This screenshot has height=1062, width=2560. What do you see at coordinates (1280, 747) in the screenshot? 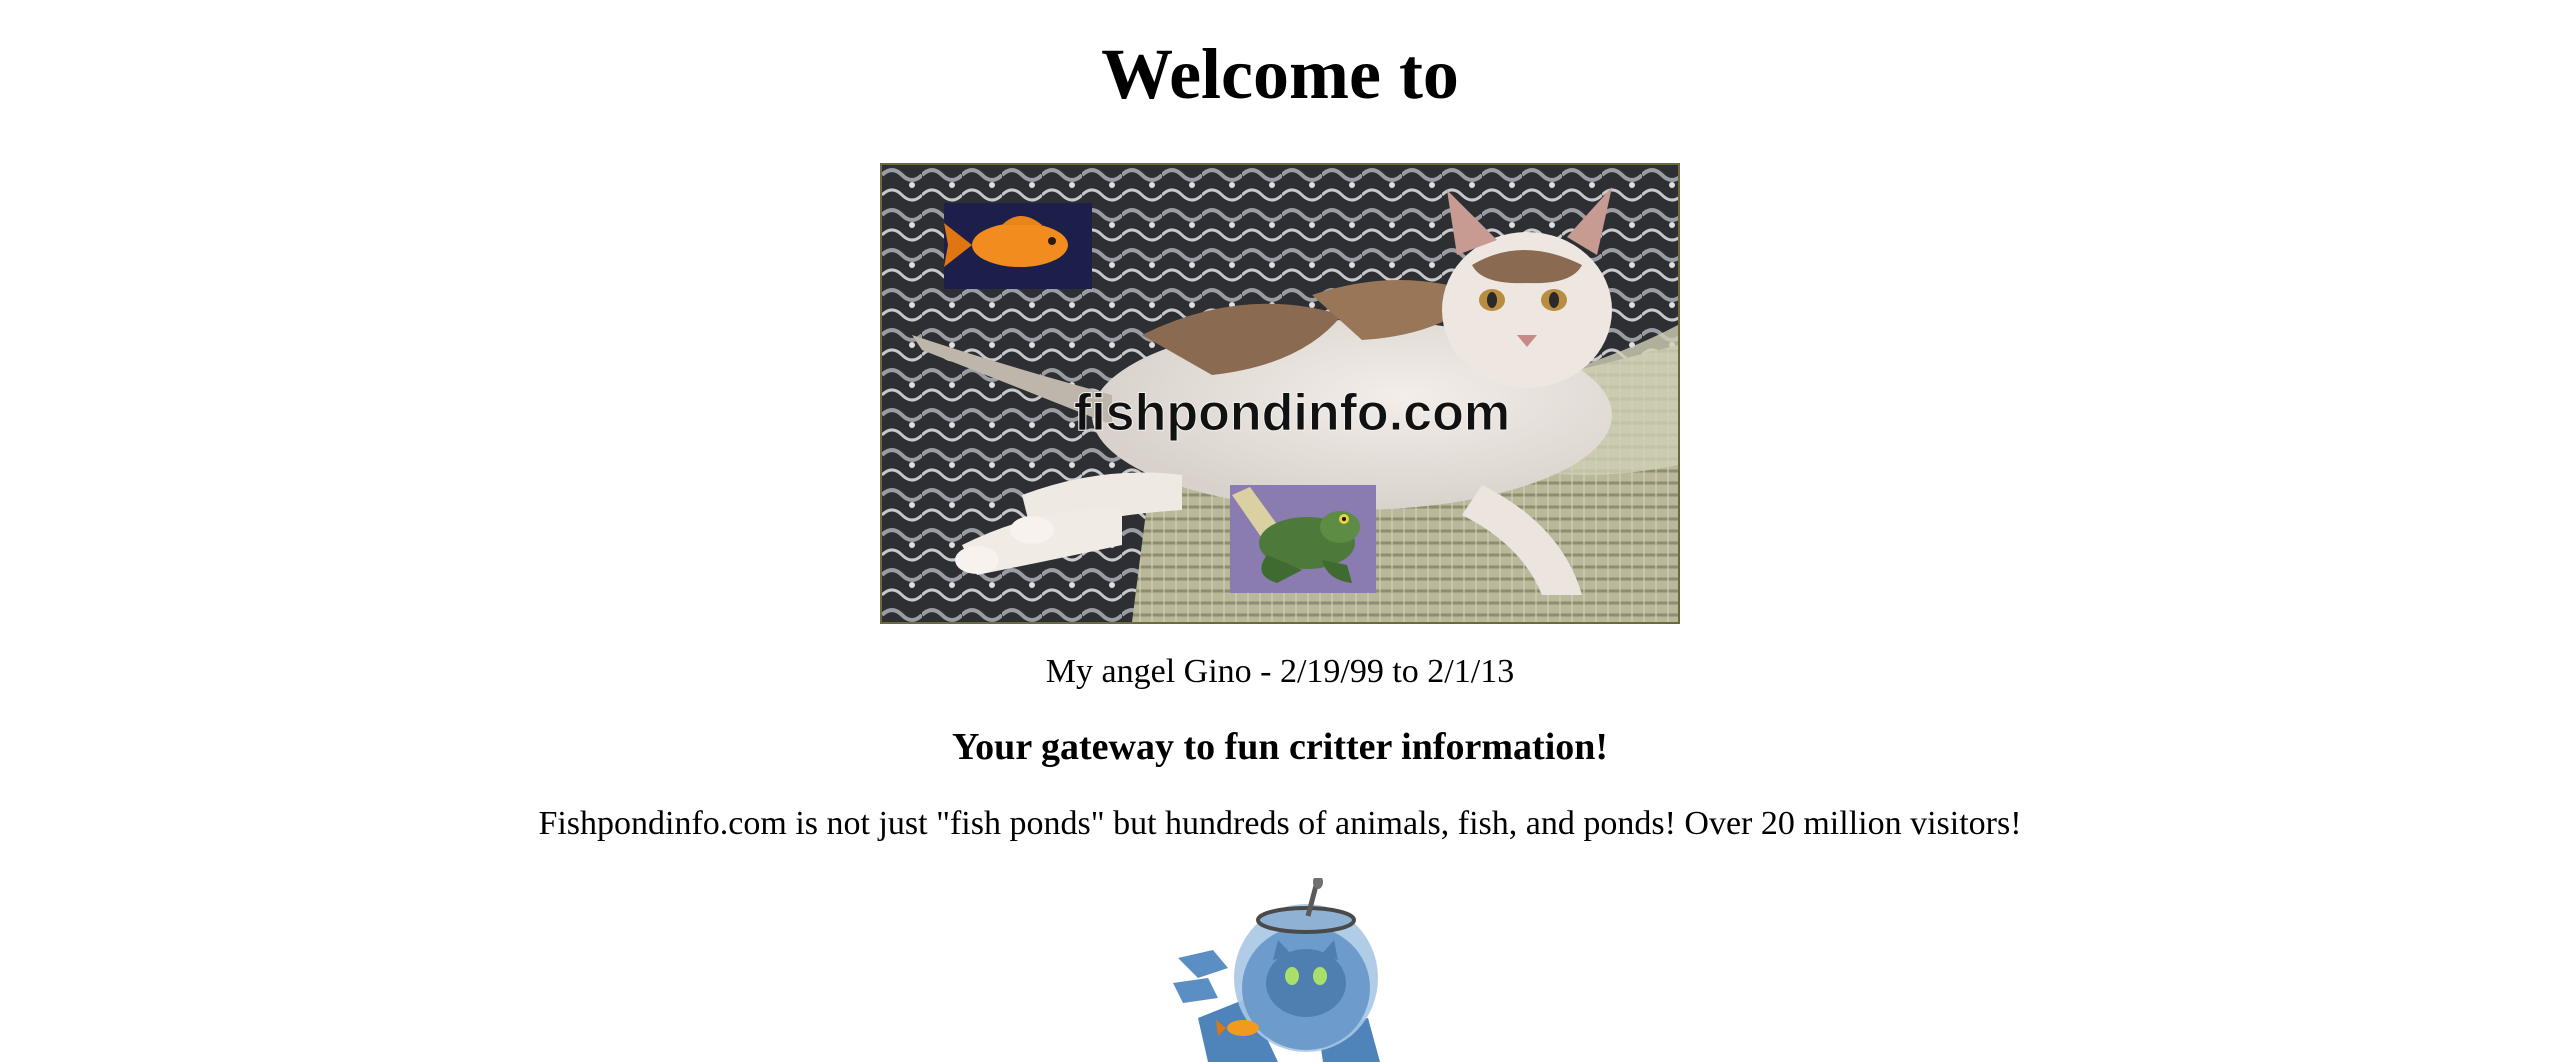
I see `tagline-heading: Your gateway to fun critter information!` at bounding box center [1280, 747].